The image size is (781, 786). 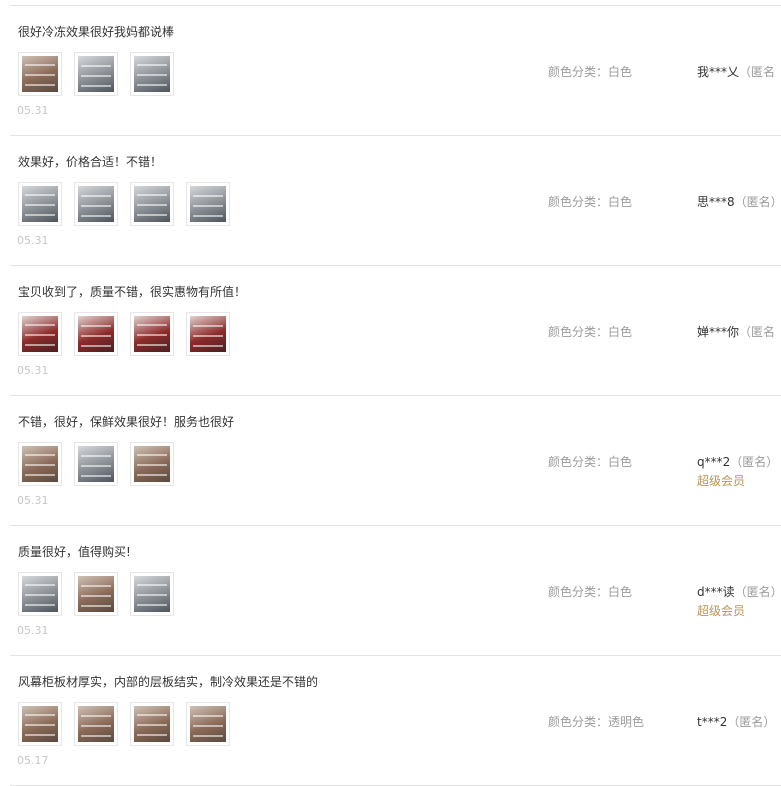 I want to click on review-content: 宝贝收到了，质量不错，很实惠物有所值！, so click(x=132, y=292).